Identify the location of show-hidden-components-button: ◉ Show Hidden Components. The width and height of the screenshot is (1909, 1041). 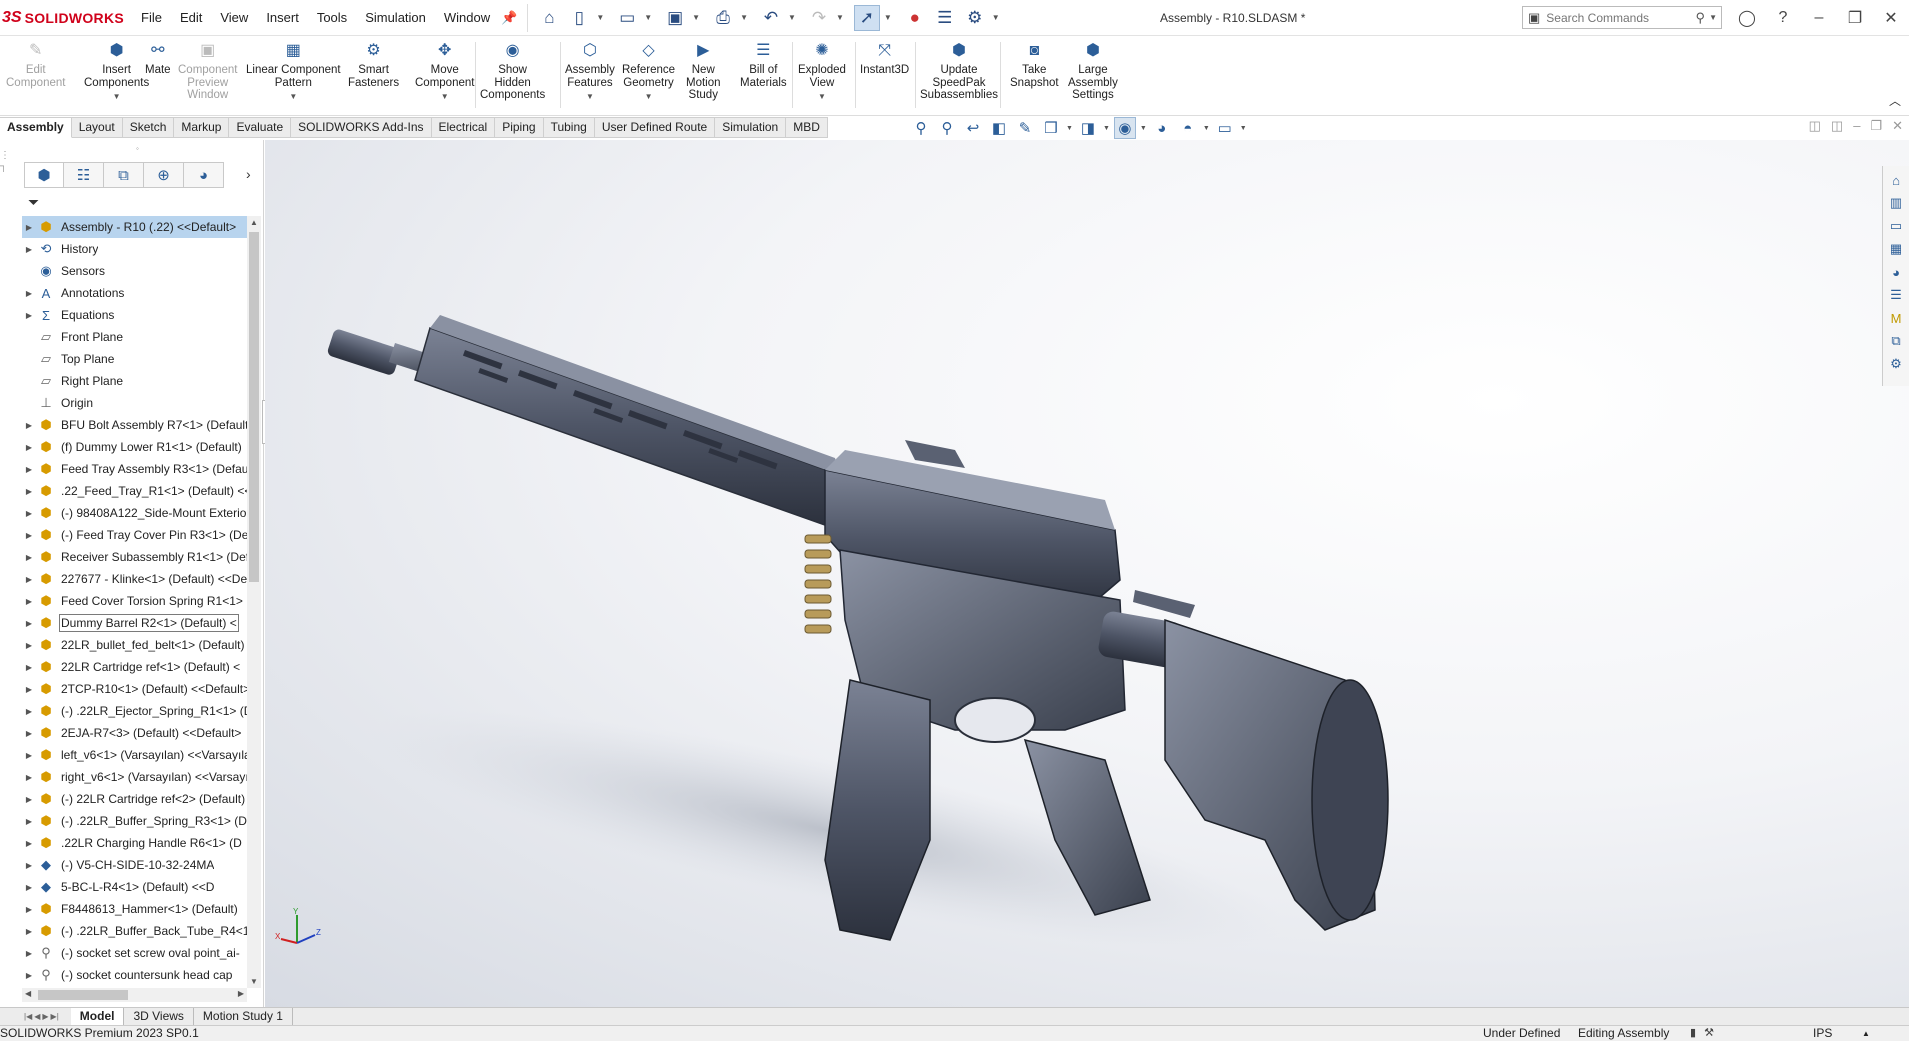
(512, 71).